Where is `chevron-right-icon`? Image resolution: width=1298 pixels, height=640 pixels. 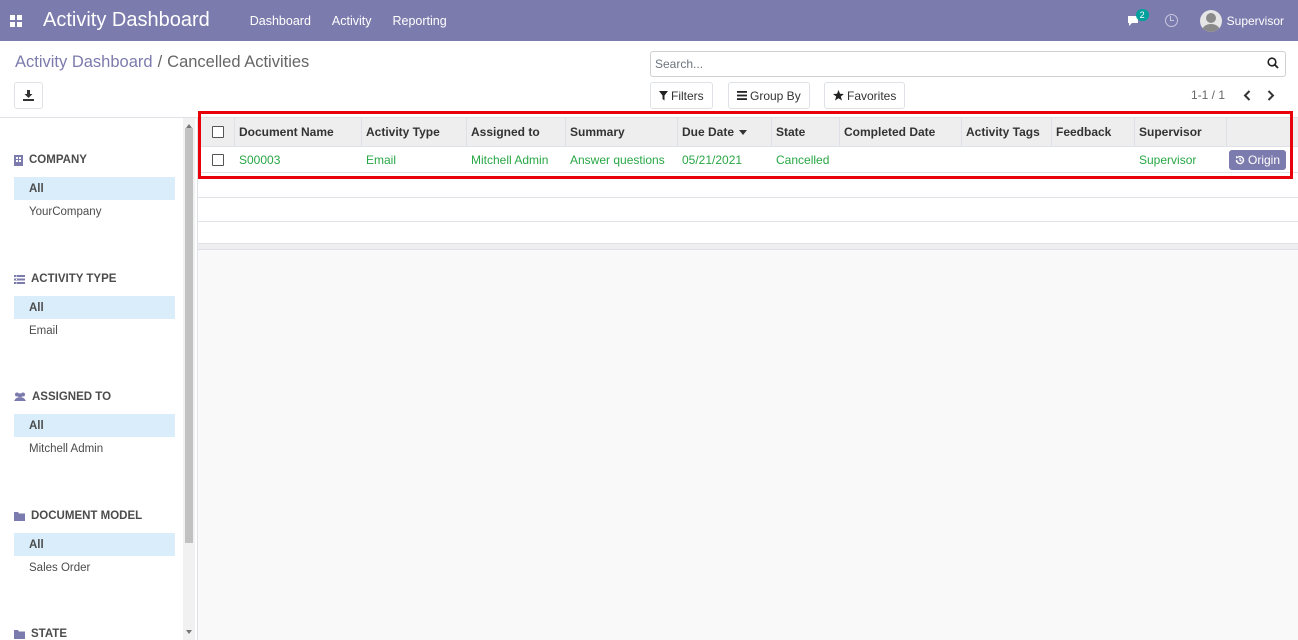 chevron-right-icon is located at coordinates (1271, 95).